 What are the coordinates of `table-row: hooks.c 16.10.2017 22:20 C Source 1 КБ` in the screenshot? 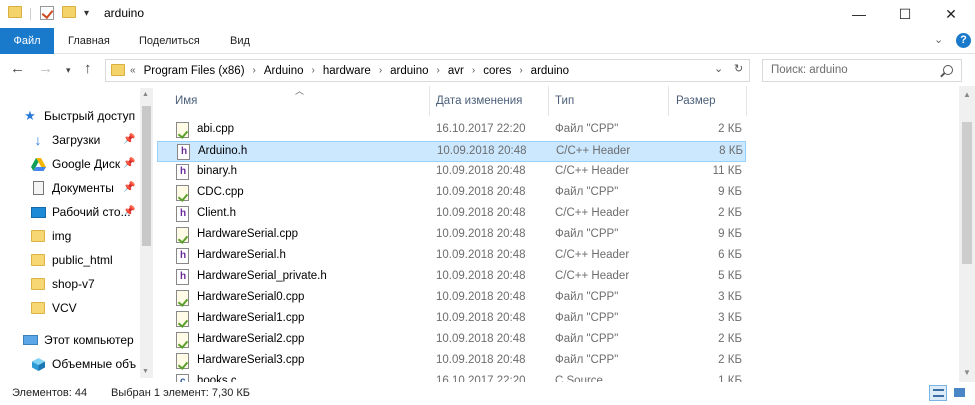 It's located at (451, 377).